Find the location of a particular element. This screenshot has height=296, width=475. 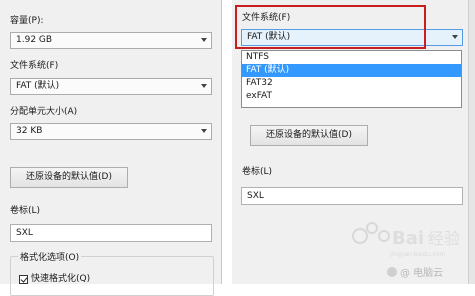

capacity-select: 1.92 GB is located at coordinates (111, 40).